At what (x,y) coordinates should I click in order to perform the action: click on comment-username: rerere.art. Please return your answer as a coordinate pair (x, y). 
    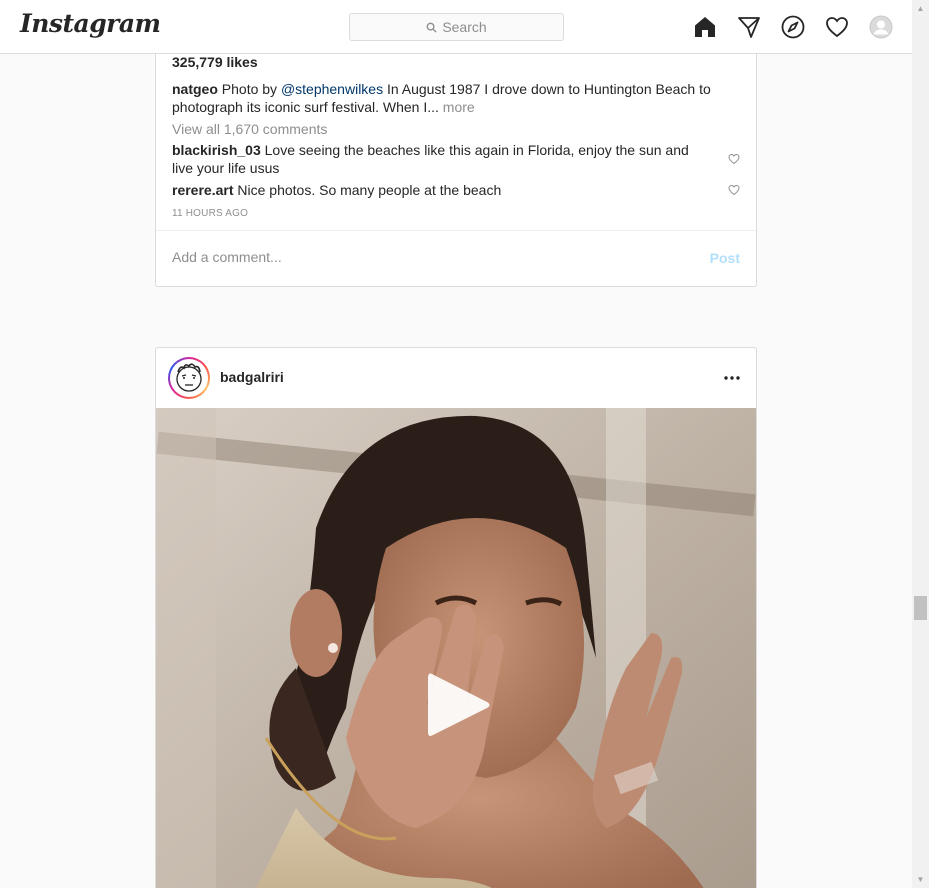
    Looking at the image, I should click on (203, 190).